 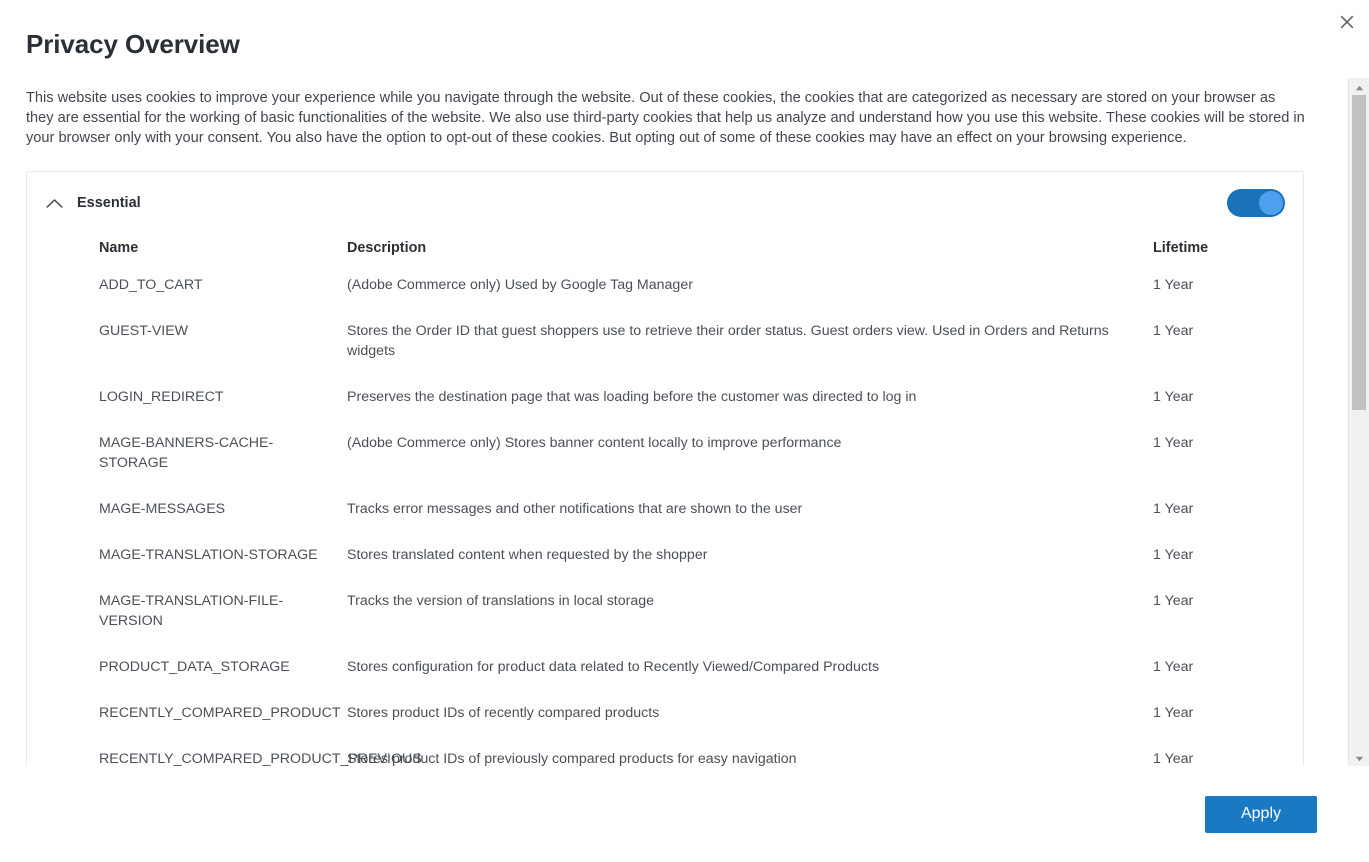 I want to click on cell-name: RECENTLY_COMPARED_PRODUCT_PREVIOUS, so click(x=260, y=758).